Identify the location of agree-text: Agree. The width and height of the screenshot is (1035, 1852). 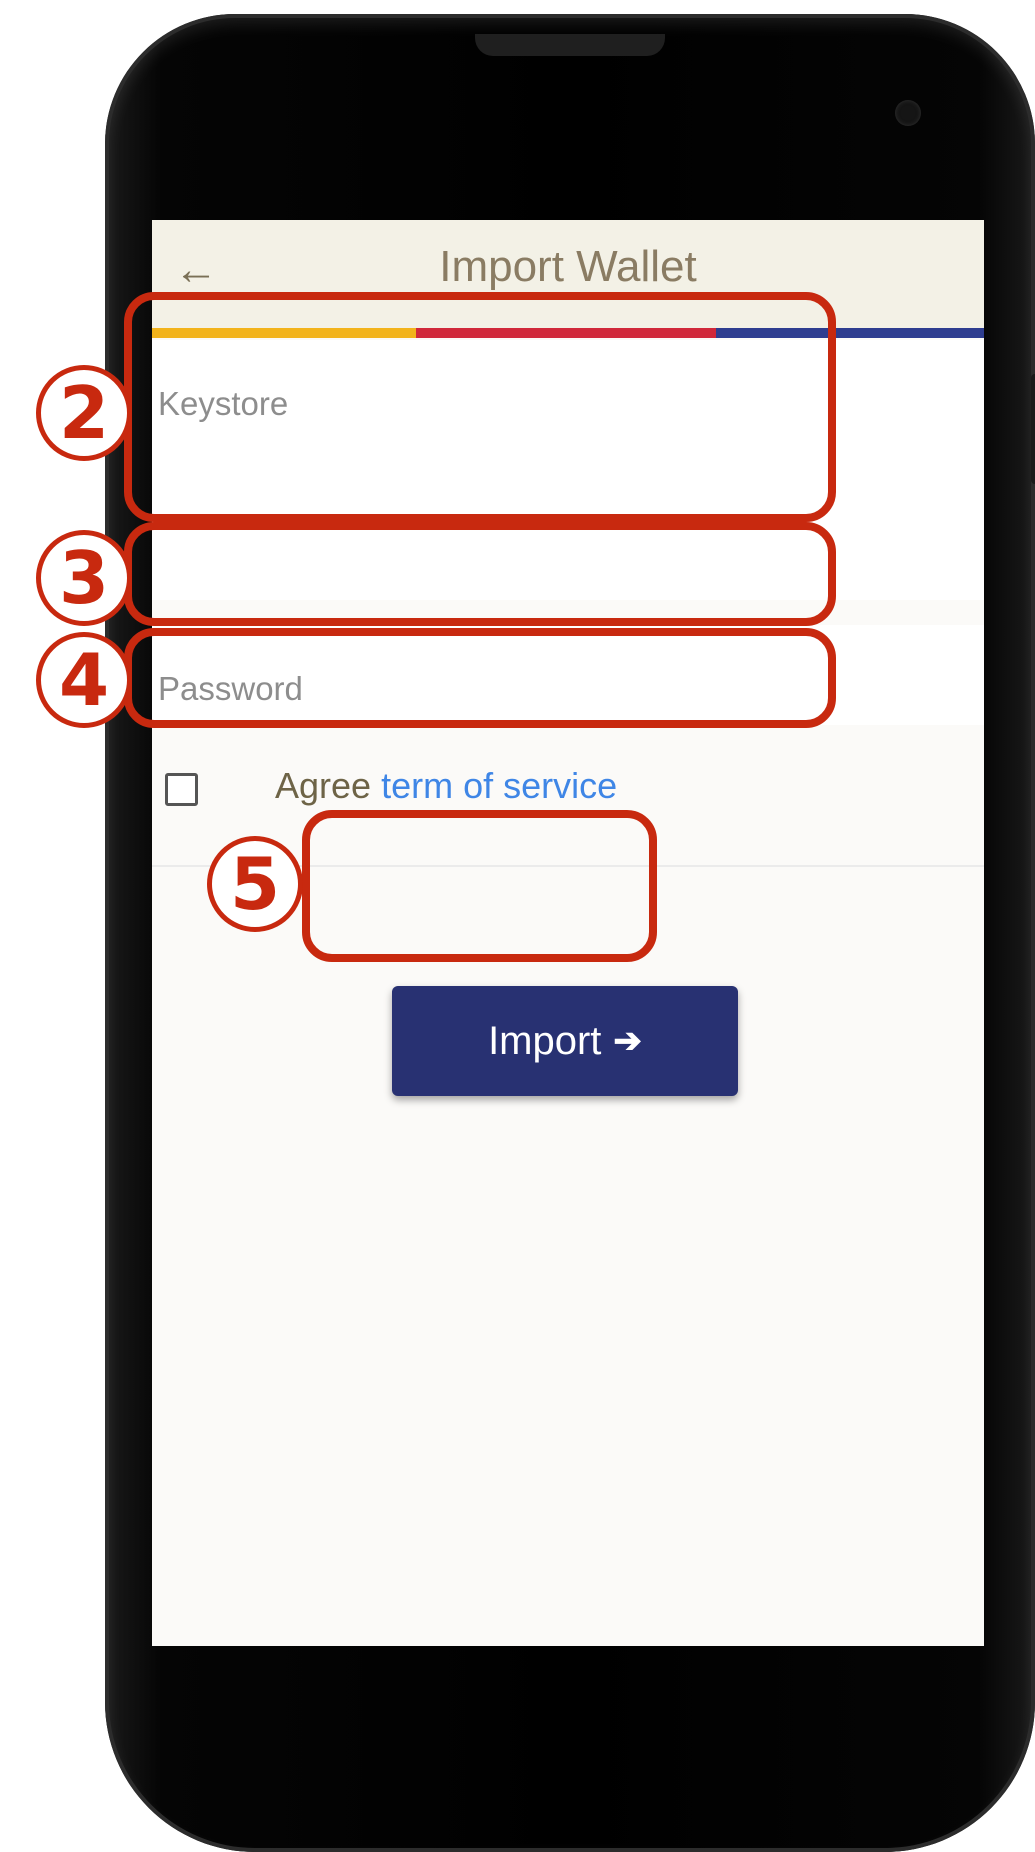
(323, 785).